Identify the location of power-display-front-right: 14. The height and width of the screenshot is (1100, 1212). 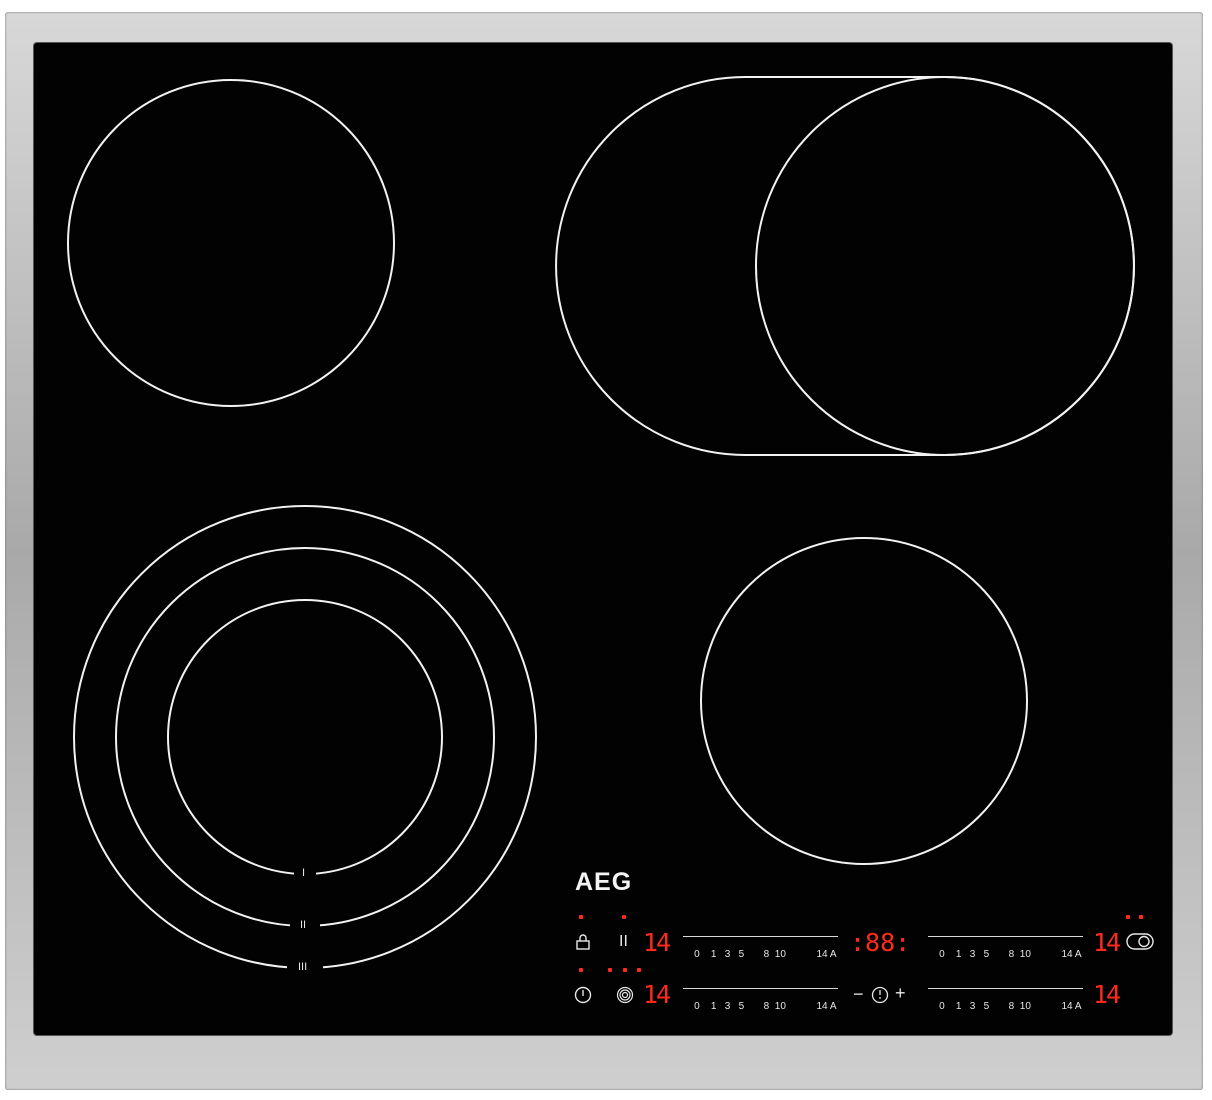
(1107, 994).